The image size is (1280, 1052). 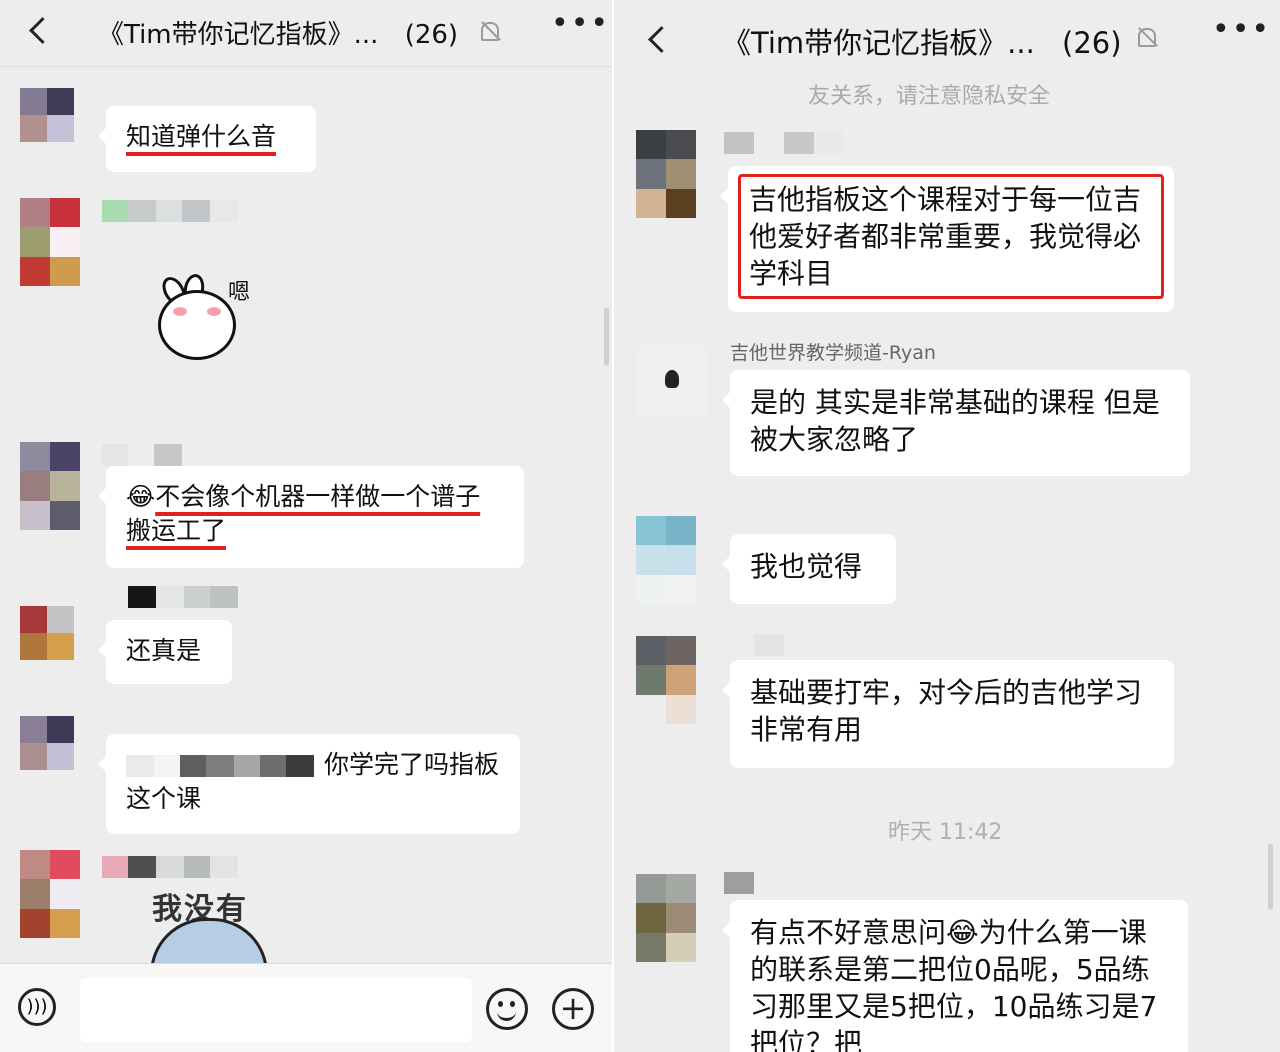 I want to click on message-bubble: 我也觉得, so click(x=809, y=569).